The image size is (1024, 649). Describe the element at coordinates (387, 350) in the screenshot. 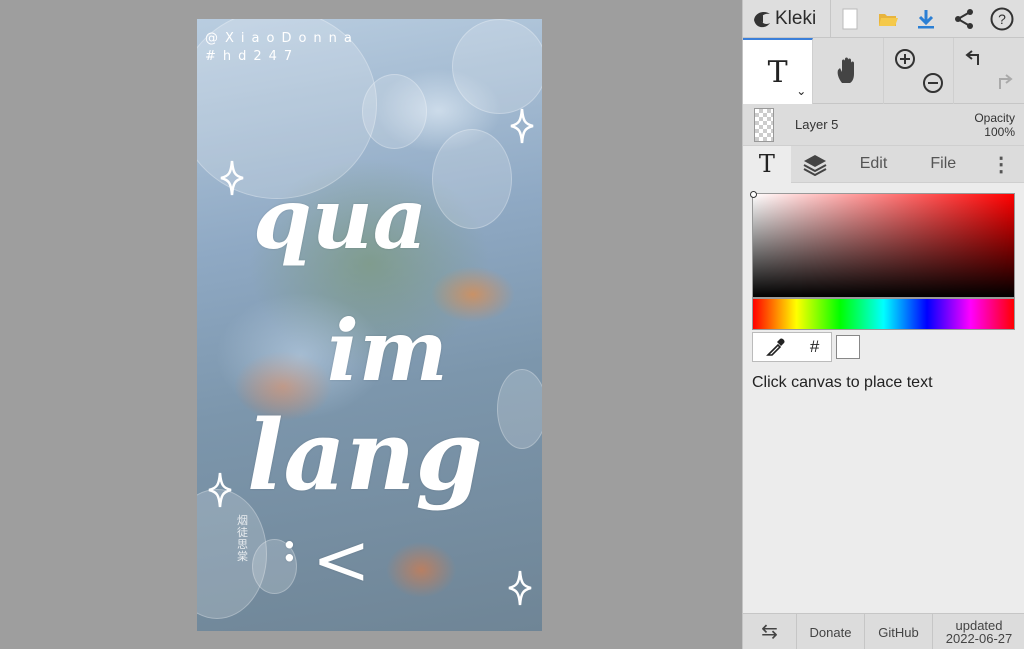

I see `lettering-im: im` at that location.